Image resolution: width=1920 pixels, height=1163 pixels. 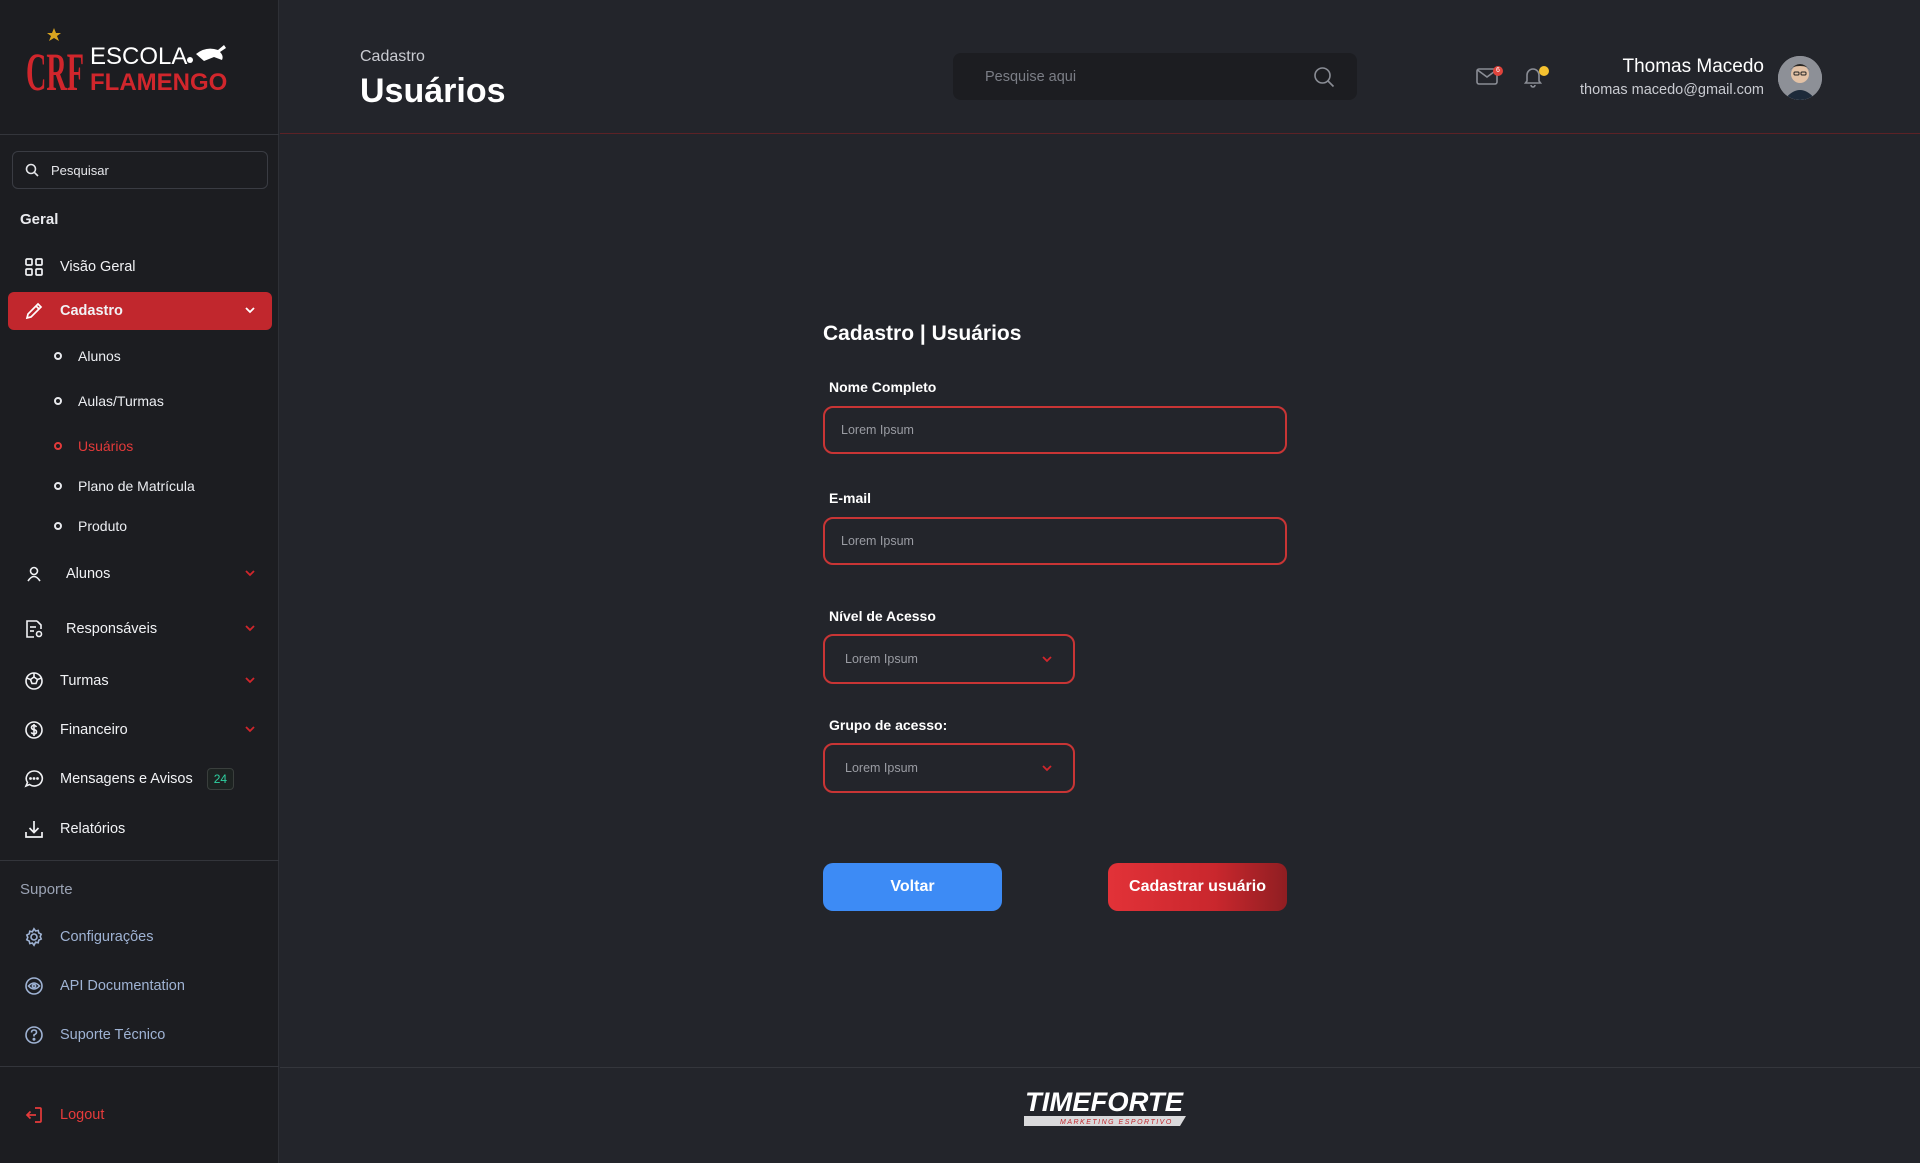 What do you see at coordinates (103, 526) in the screenshot?
I see `sidebar-subitem-label: Produto` at bounding box center [103, 526].